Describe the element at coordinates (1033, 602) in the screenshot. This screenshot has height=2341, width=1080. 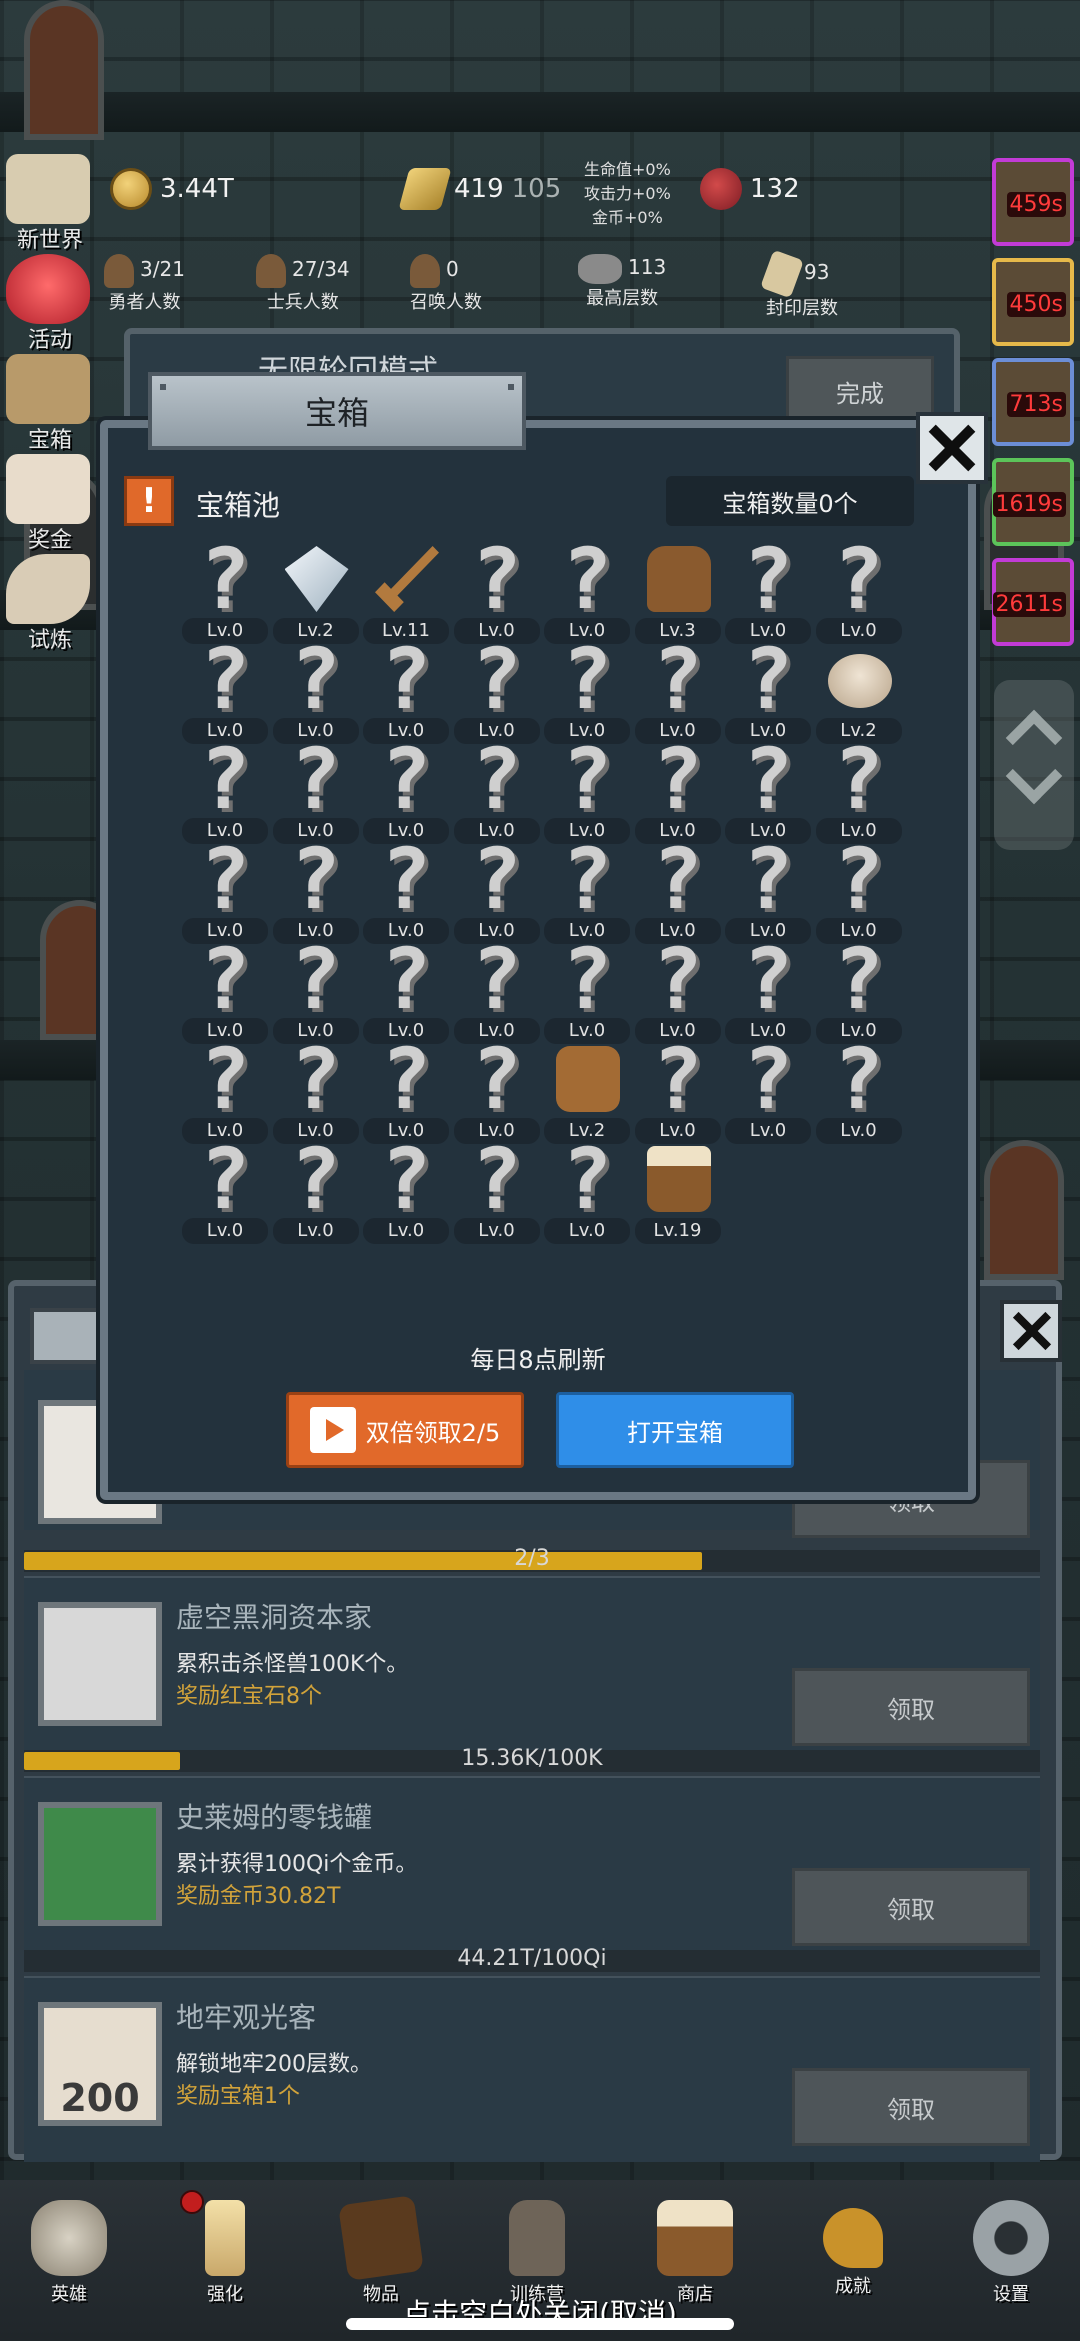
I see `buff-slot: 2611s` at that location.